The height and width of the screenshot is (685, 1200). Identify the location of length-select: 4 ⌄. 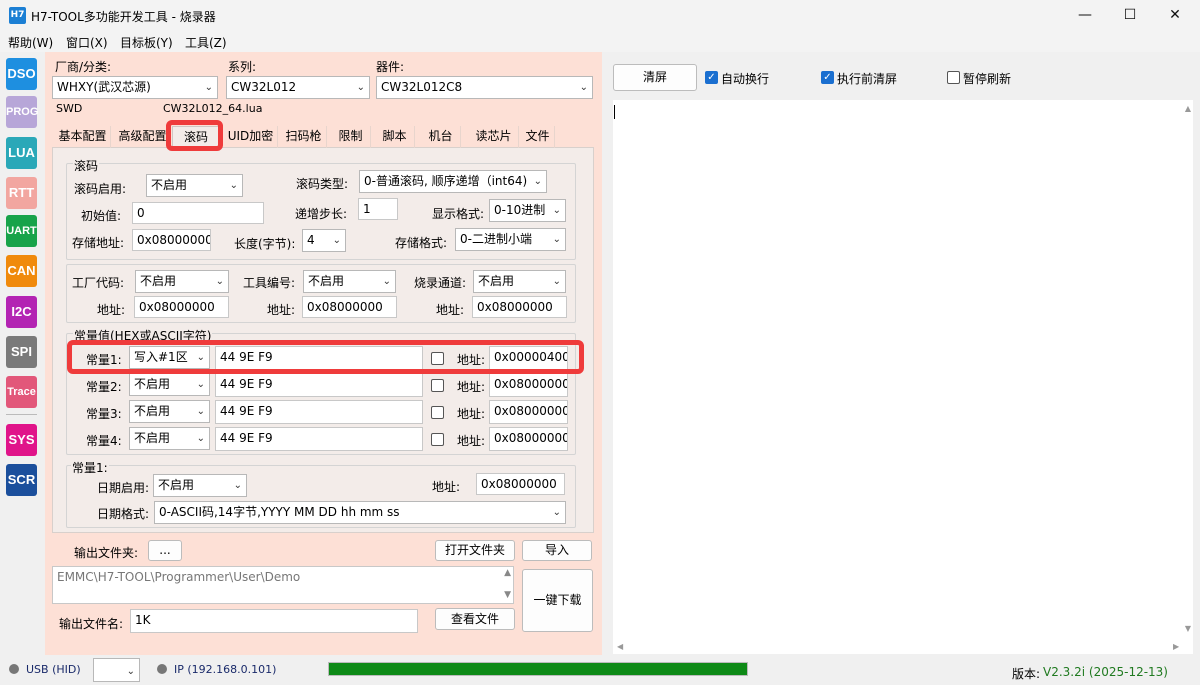
(324, 240).